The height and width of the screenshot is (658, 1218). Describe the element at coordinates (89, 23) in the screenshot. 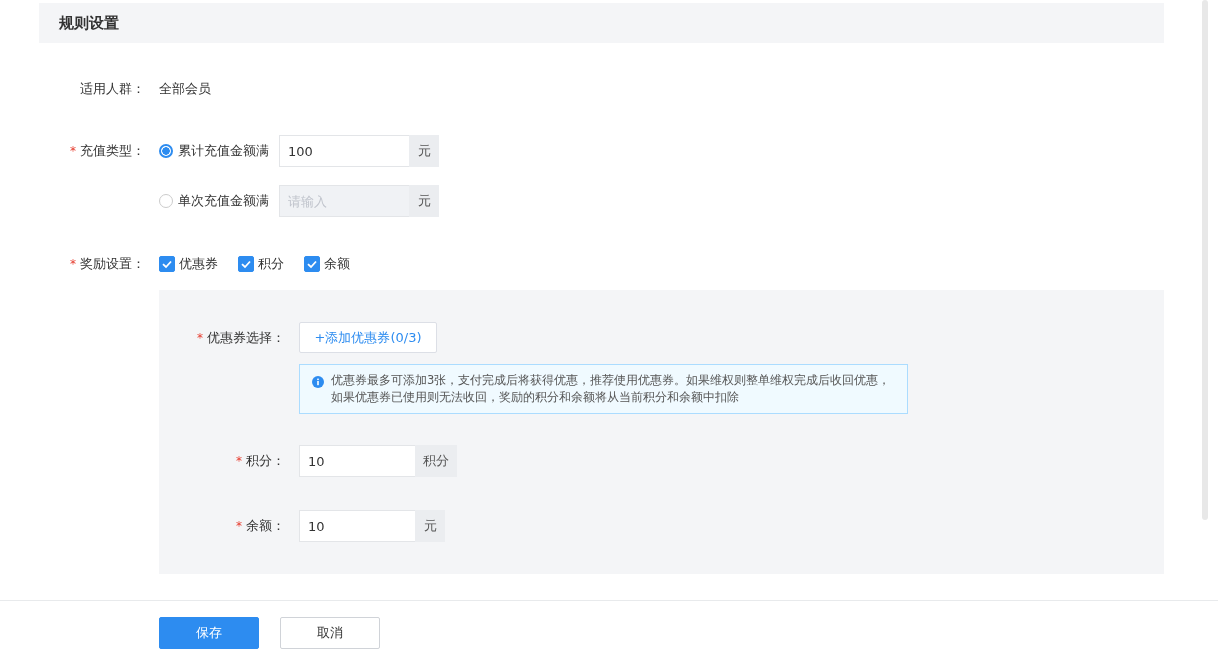

I see `section-title: 规则设置` at that location.